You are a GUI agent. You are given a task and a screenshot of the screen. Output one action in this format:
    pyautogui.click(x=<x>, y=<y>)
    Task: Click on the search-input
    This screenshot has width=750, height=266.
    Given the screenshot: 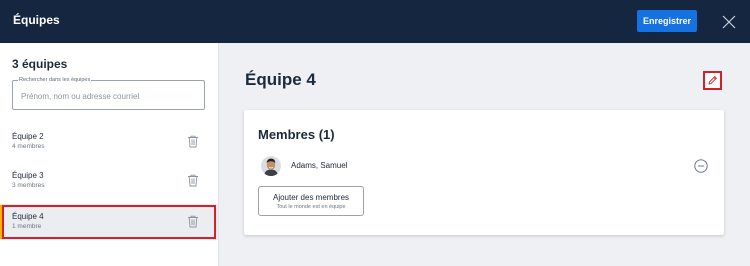 What is the action you would take?
    pyautogui.click(x=110, y=96)
    